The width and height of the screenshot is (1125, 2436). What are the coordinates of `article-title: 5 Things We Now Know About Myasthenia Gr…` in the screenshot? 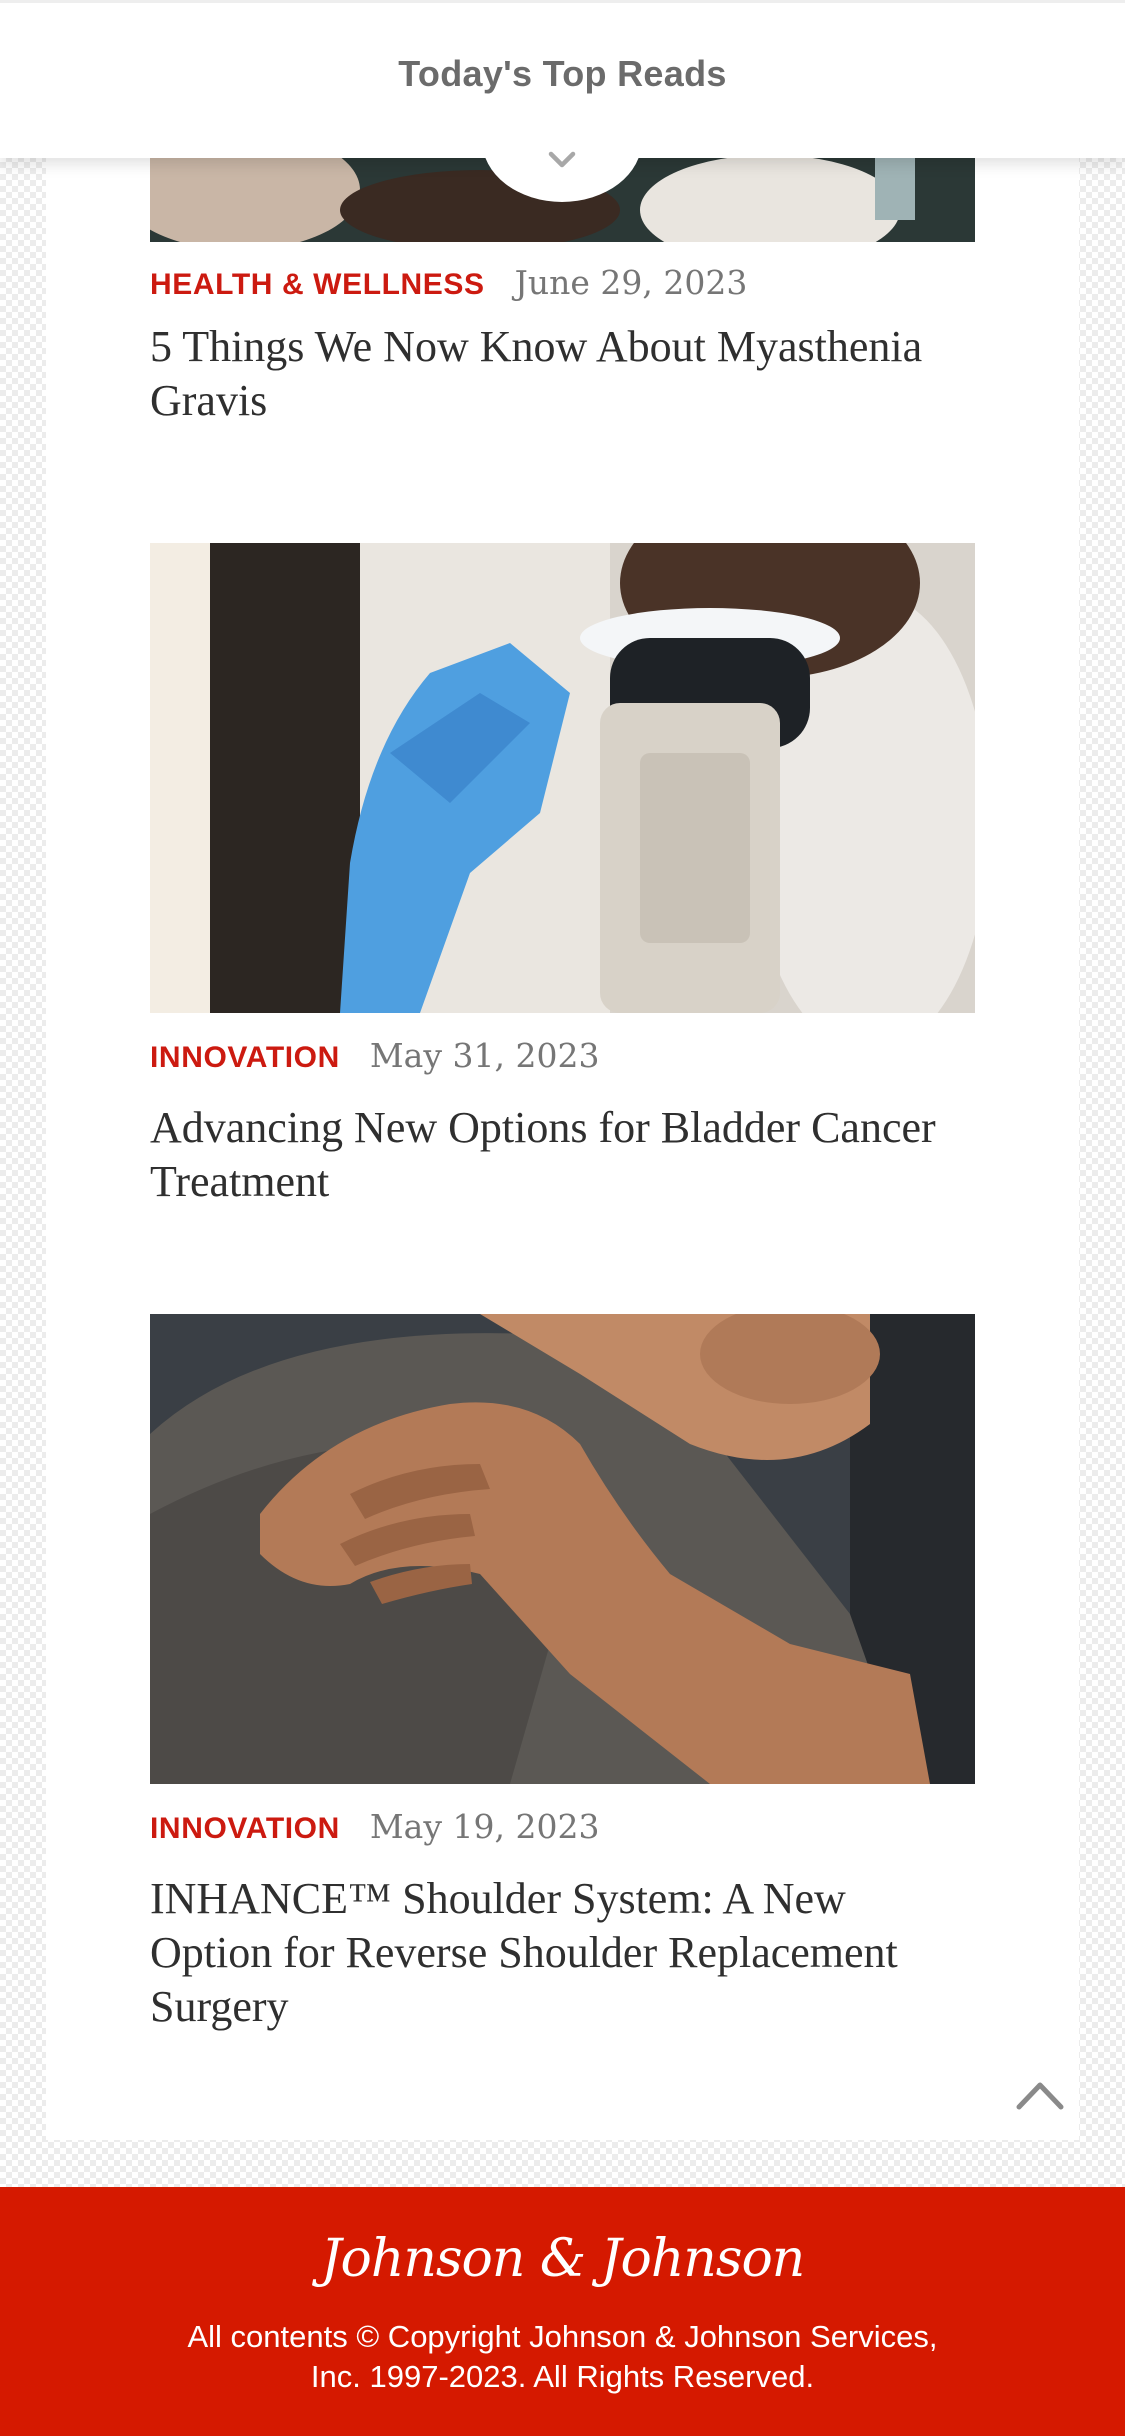 It's located at (562, 374).